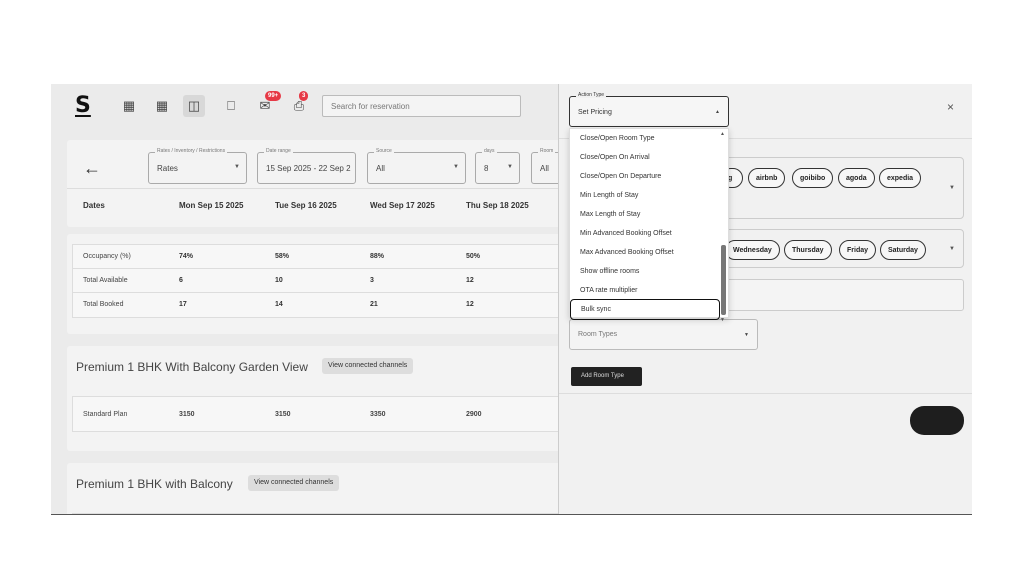 The width and height of the screenshot is (1024, 576). I want to click on date-range-label: Date range, so click(278, 151).